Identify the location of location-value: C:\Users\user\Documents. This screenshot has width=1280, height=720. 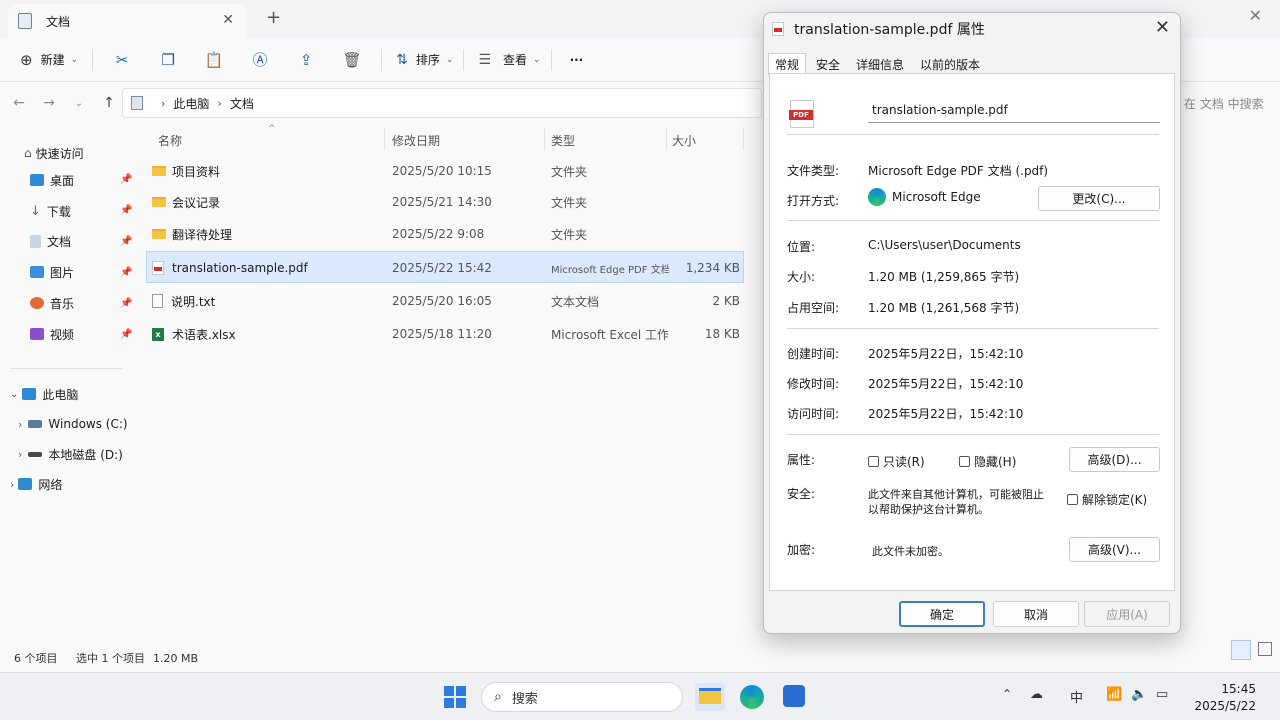
(944, 245).